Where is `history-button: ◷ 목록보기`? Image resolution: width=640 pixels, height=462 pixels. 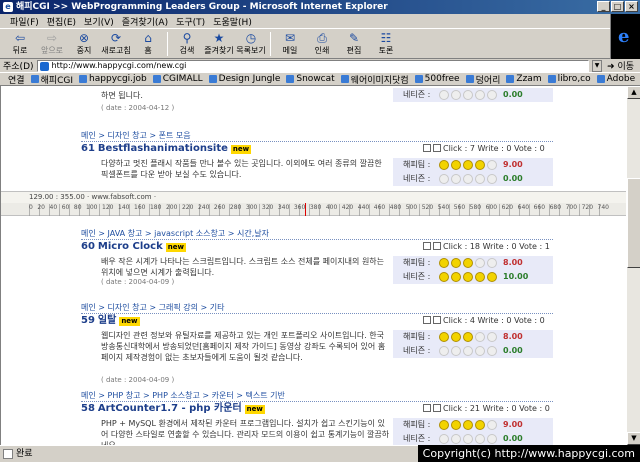 history-button: ◷ 목록보기 is located at coordinates (251, 43).